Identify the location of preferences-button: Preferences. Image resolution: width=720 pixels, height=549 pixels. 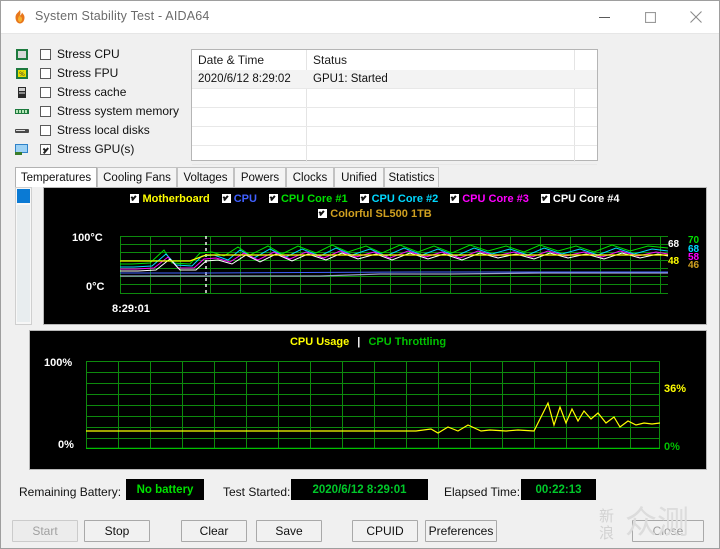
(461, 531).